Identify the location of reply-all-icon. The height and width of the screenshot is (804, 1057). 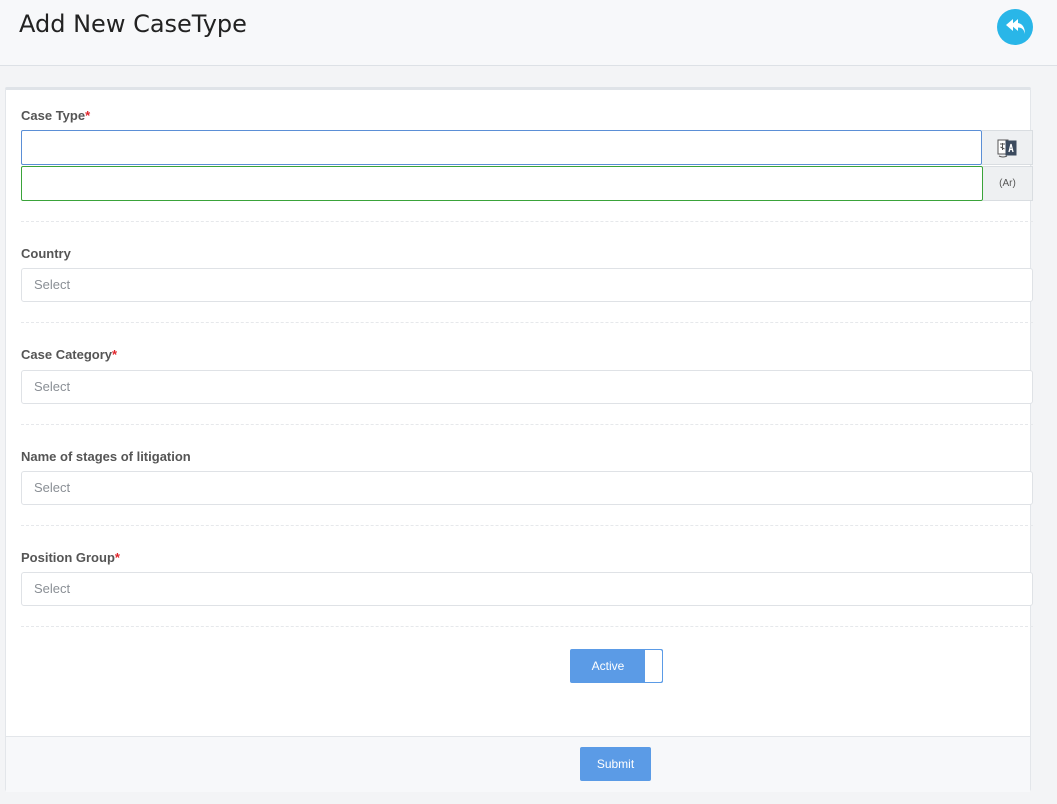
(1015, 26).